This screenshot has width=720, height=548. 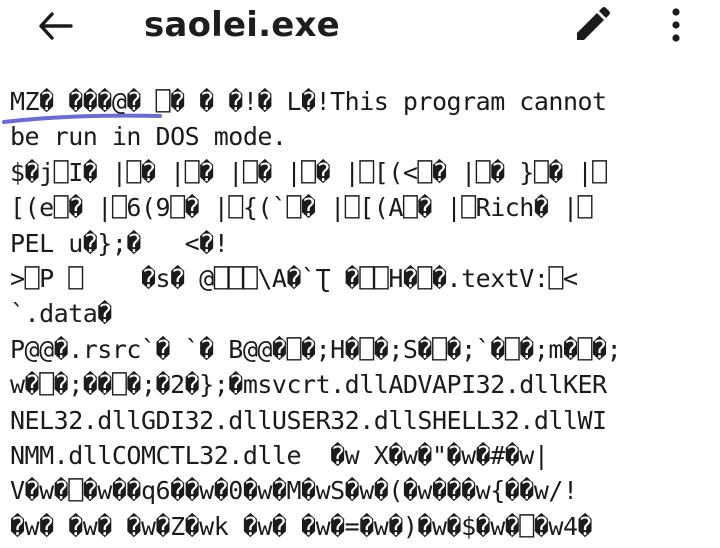 I want to click on edit-button, so click(x=592, y=25).